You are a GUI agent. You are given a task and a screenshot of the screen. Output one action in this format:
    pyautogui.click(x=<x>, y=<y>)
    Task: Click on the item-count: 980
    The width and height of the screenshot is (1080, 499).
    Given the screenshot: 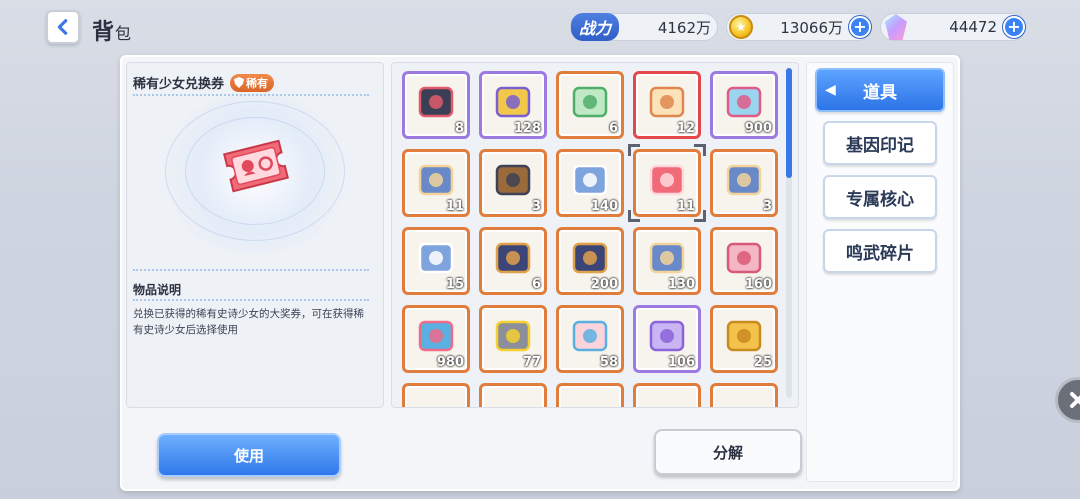 What is the action you would take?
    pyautogui.click(x=450, y=362)
    